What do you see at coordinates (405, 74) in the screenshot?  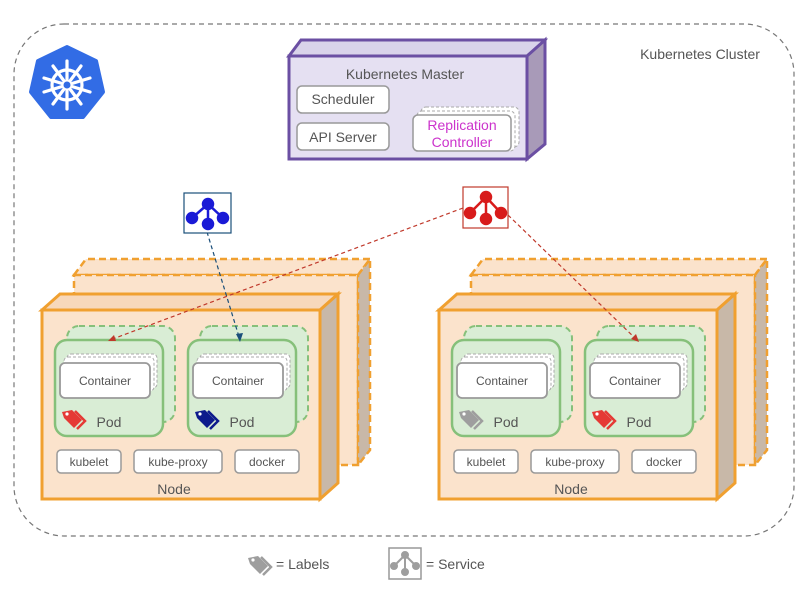 I see `master-title: Kubernetes Master` at bounding box center [405, 74].